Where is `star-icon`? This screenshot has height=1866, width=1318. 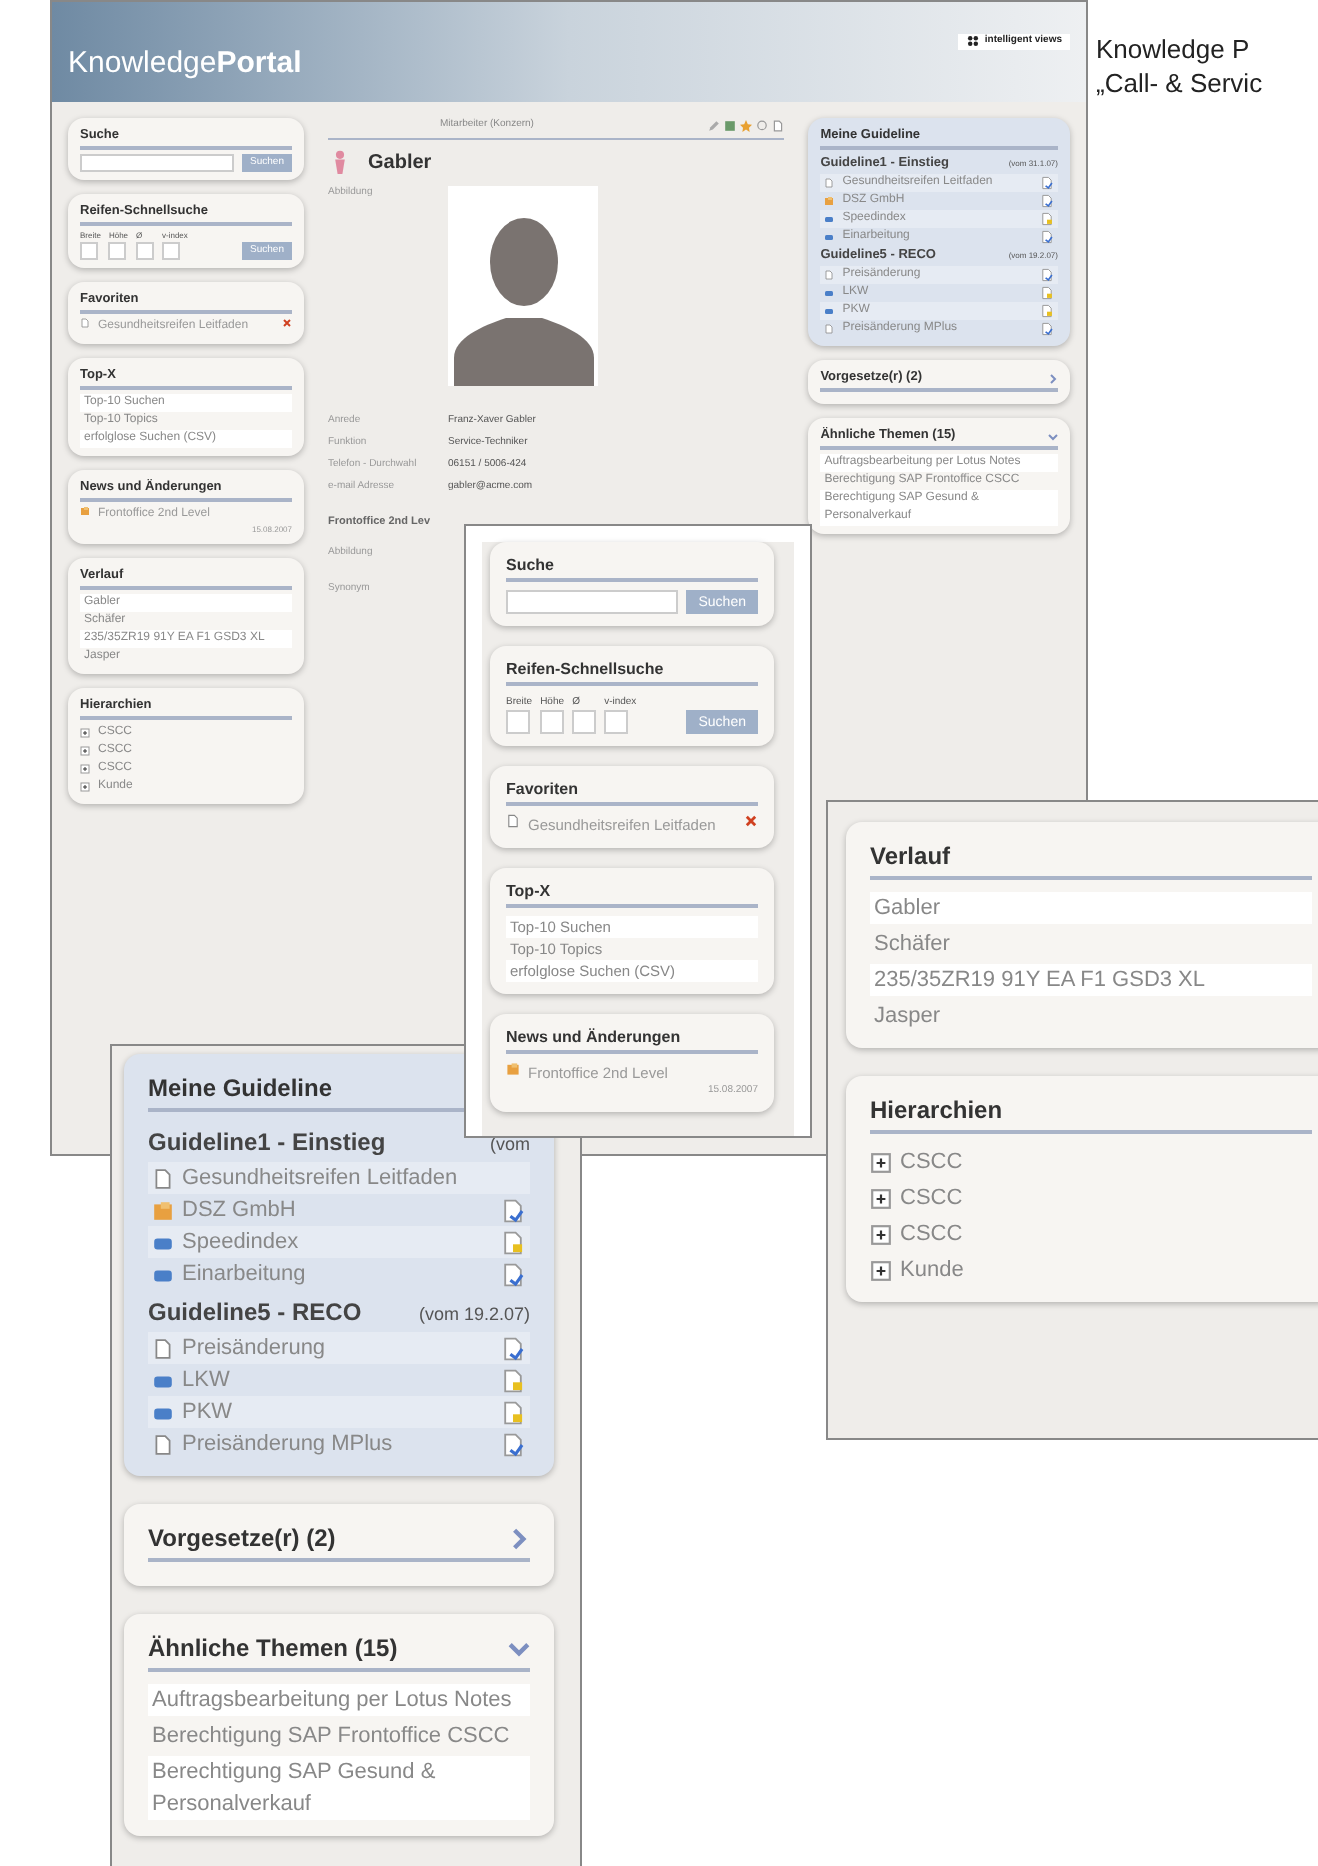
star-icon is located at coordinates (746, 125).